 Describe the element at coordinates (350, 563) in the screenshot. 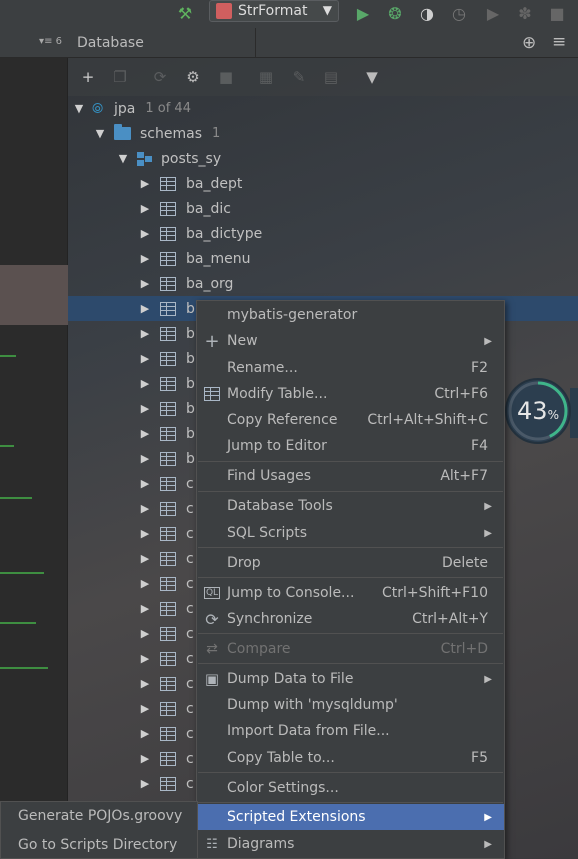

I see `menu-item-drop: Drop Delete` at that location.